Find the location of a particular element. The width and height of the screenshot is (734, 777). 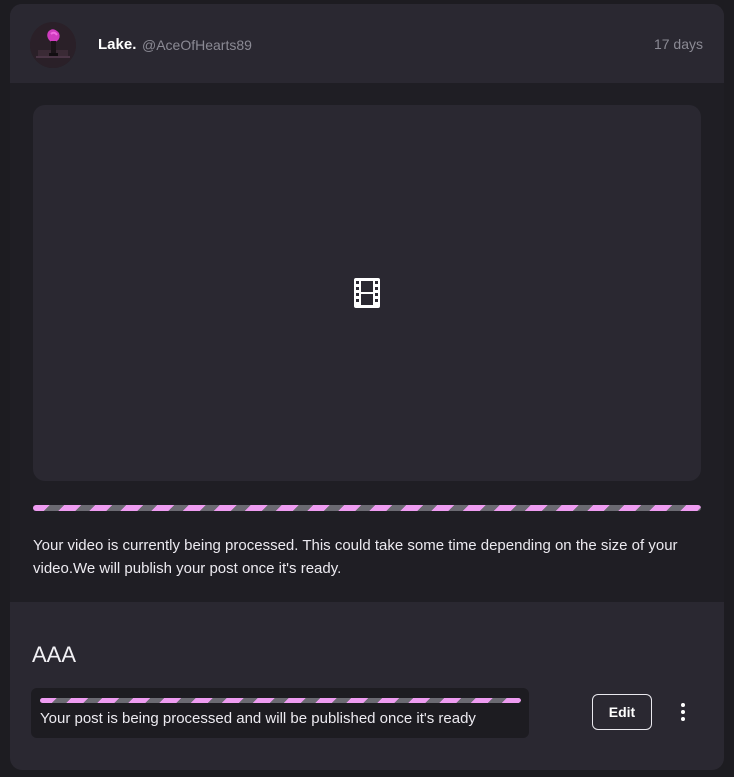

author-handle: @AceOfHearts89 is located at coordinates (197, 45).